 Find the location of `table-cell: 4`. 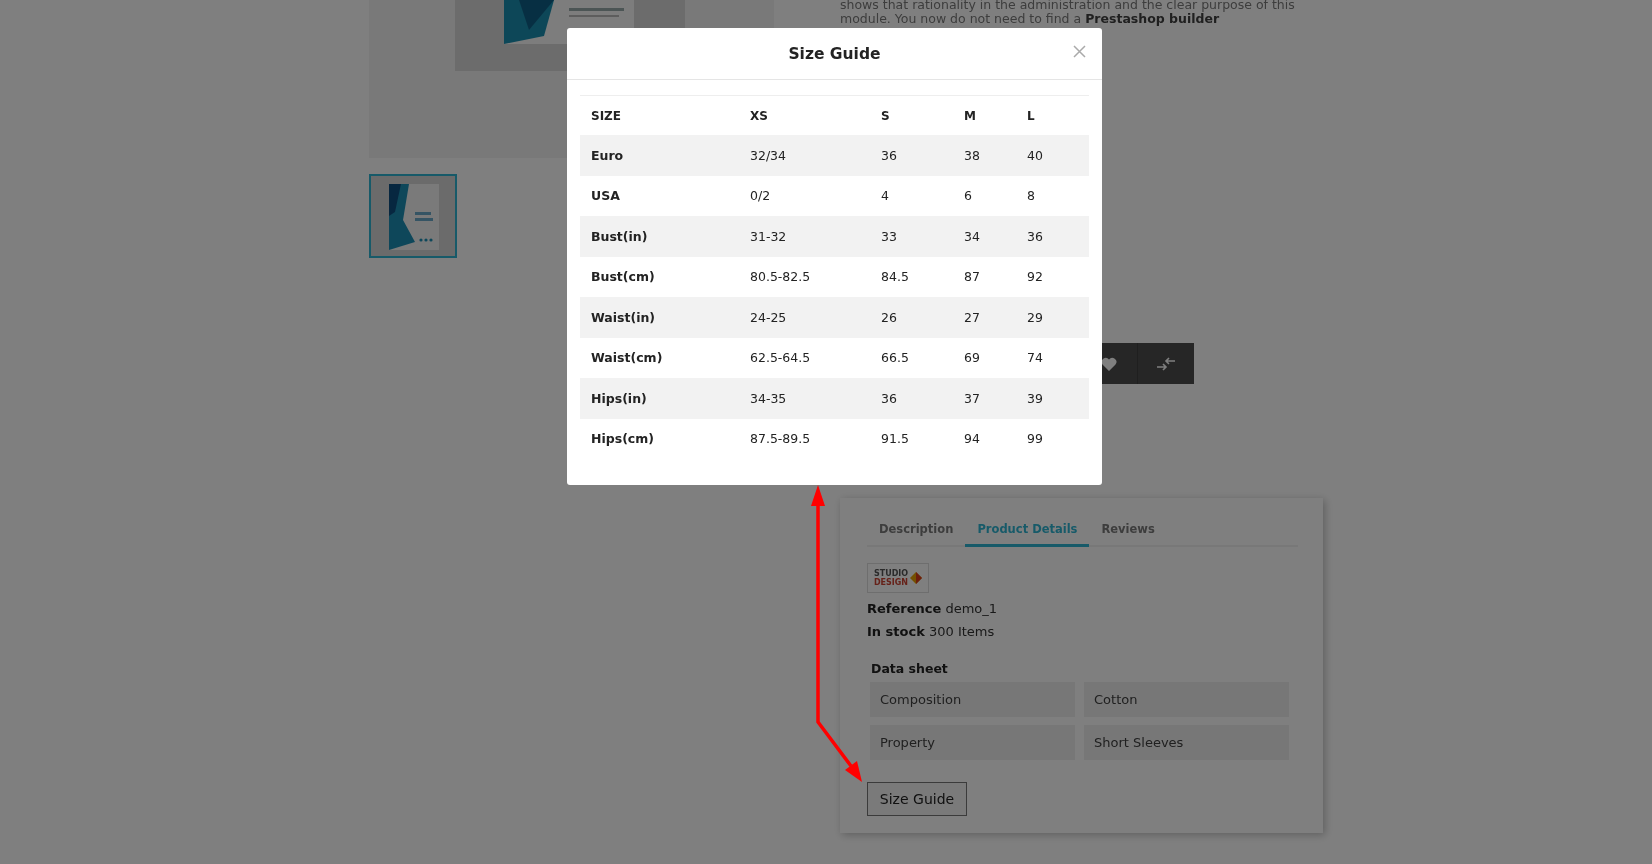

table-cell: 4 is located at coordinates (911, 195).